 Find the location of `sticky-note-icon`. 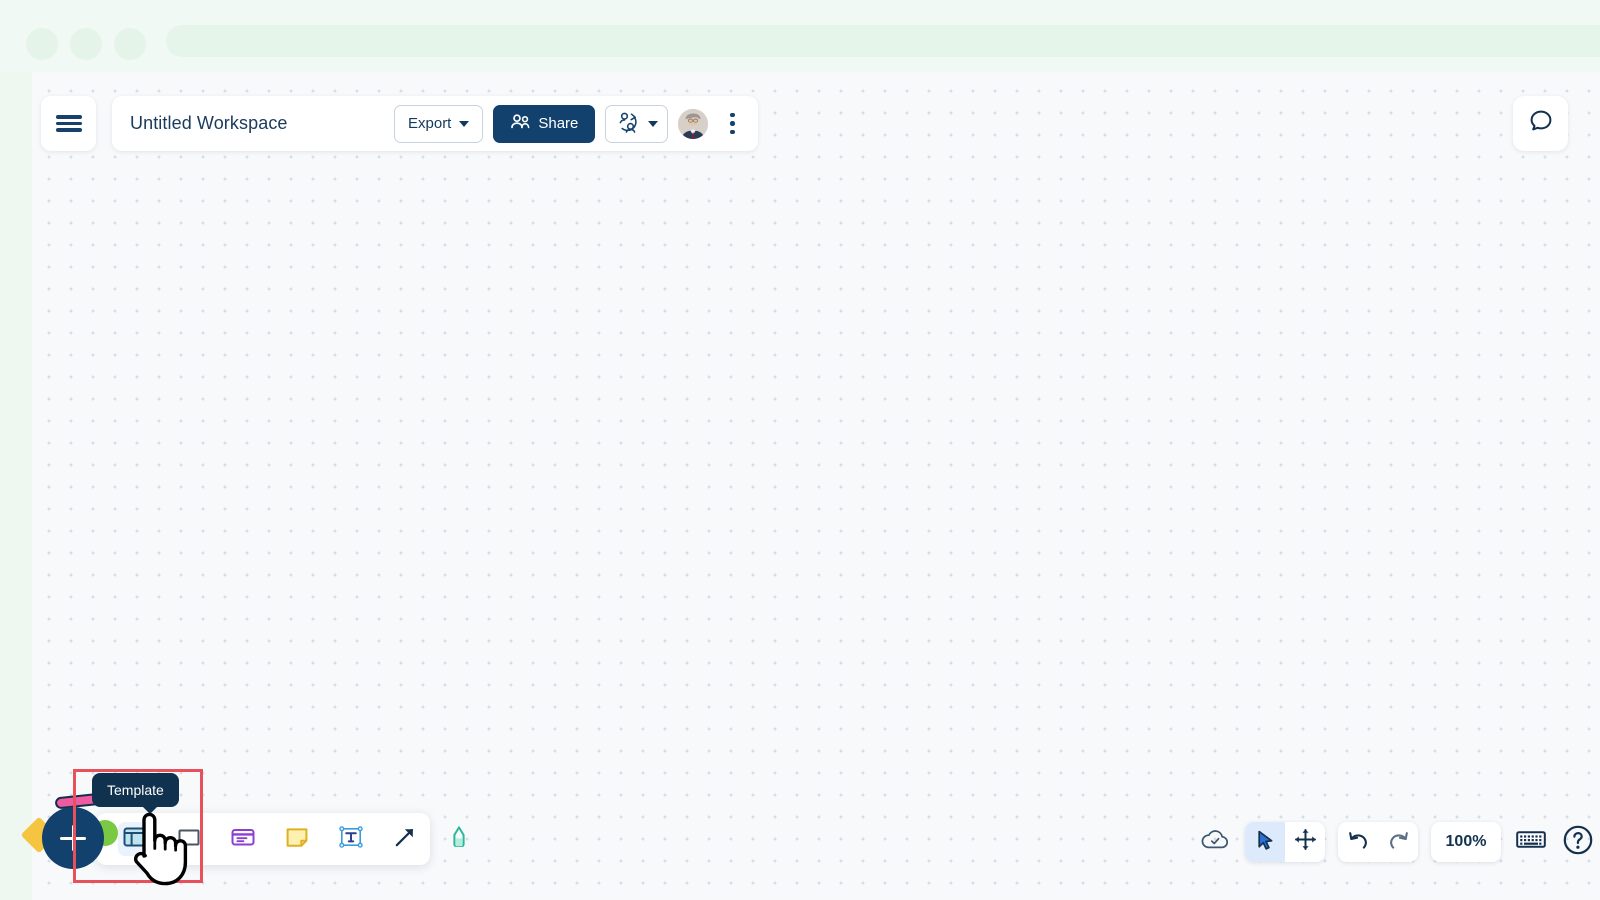

sticky-note-icon is located at coordinates (297, 839).